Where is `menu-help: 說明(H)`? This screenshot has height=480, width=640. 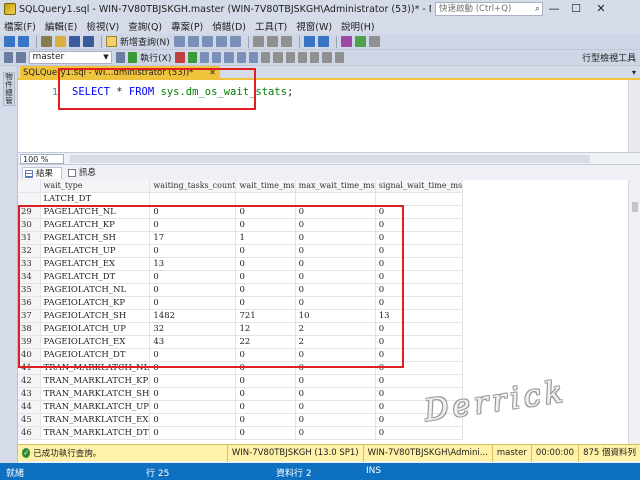 menu-help: 說明(H) is located at coordinates (358, 26).